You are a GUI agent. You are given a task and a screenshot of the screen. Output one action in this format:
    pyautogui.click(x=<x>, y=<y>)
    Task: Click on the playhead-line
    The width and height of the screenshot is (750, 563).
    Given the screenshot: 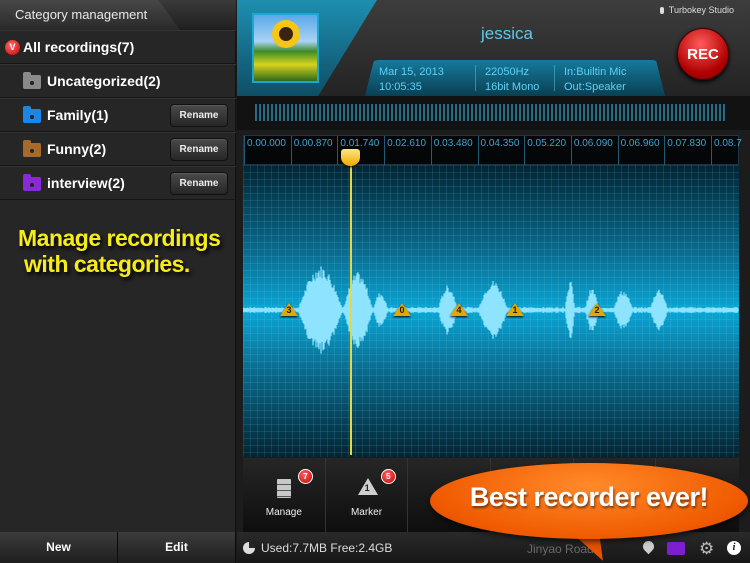 What is the action you would take?
    pyautogui.click(x=351, y=303)
    